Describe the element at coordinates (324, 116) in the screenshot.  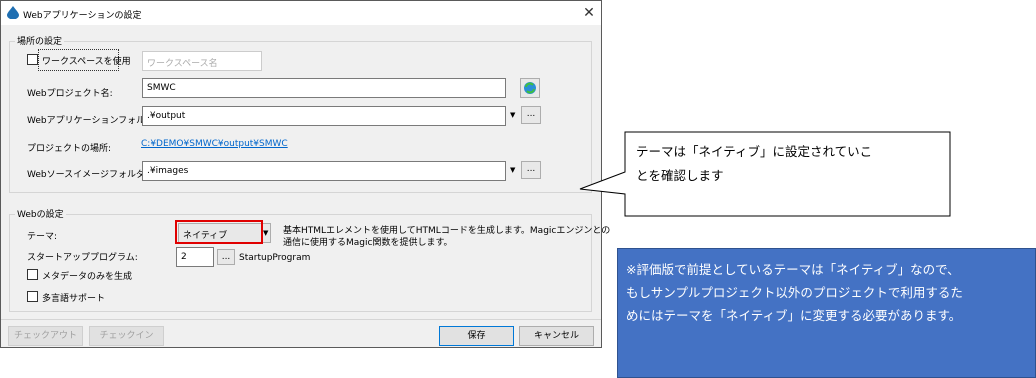
I see `app-folder-input: .¥output` at that location.